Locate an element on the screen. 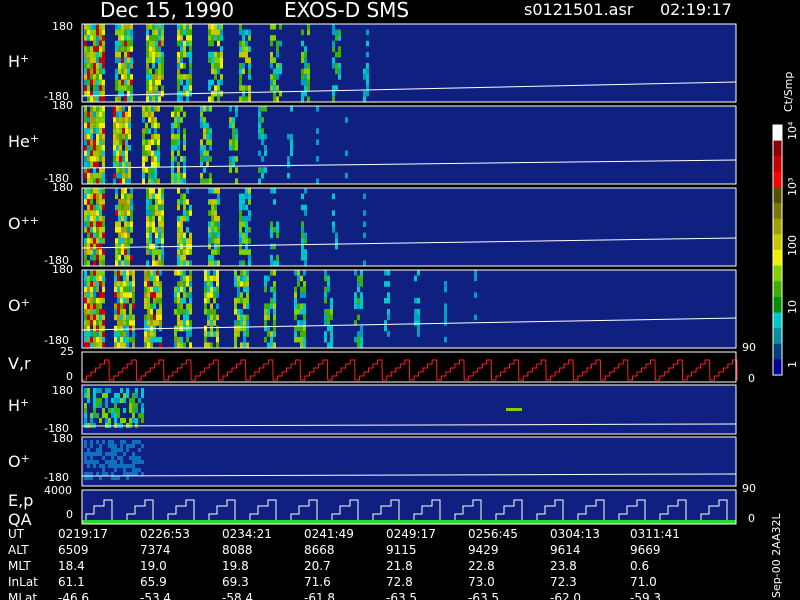 The width and height of the screenshot is (800, 600). ephemeris-cell: 61.1 is located at coordinates (71, 582).